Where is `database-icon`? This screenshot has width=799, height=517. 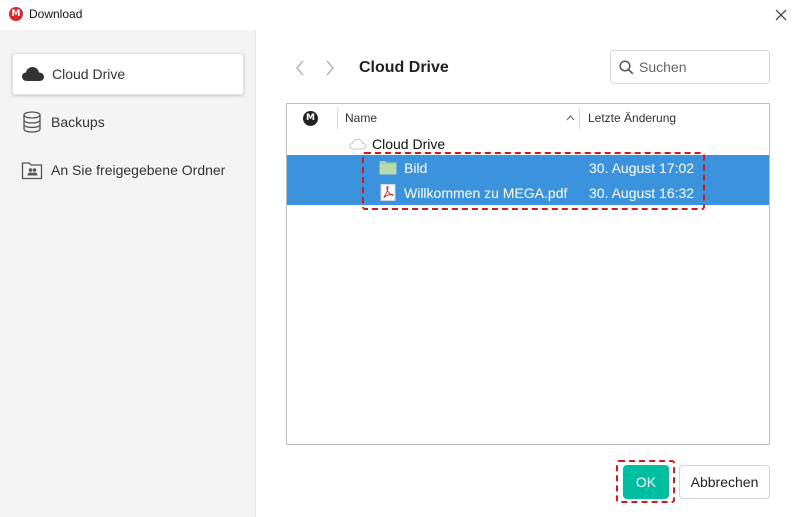
database-icon is located at coordinates (32, 122).